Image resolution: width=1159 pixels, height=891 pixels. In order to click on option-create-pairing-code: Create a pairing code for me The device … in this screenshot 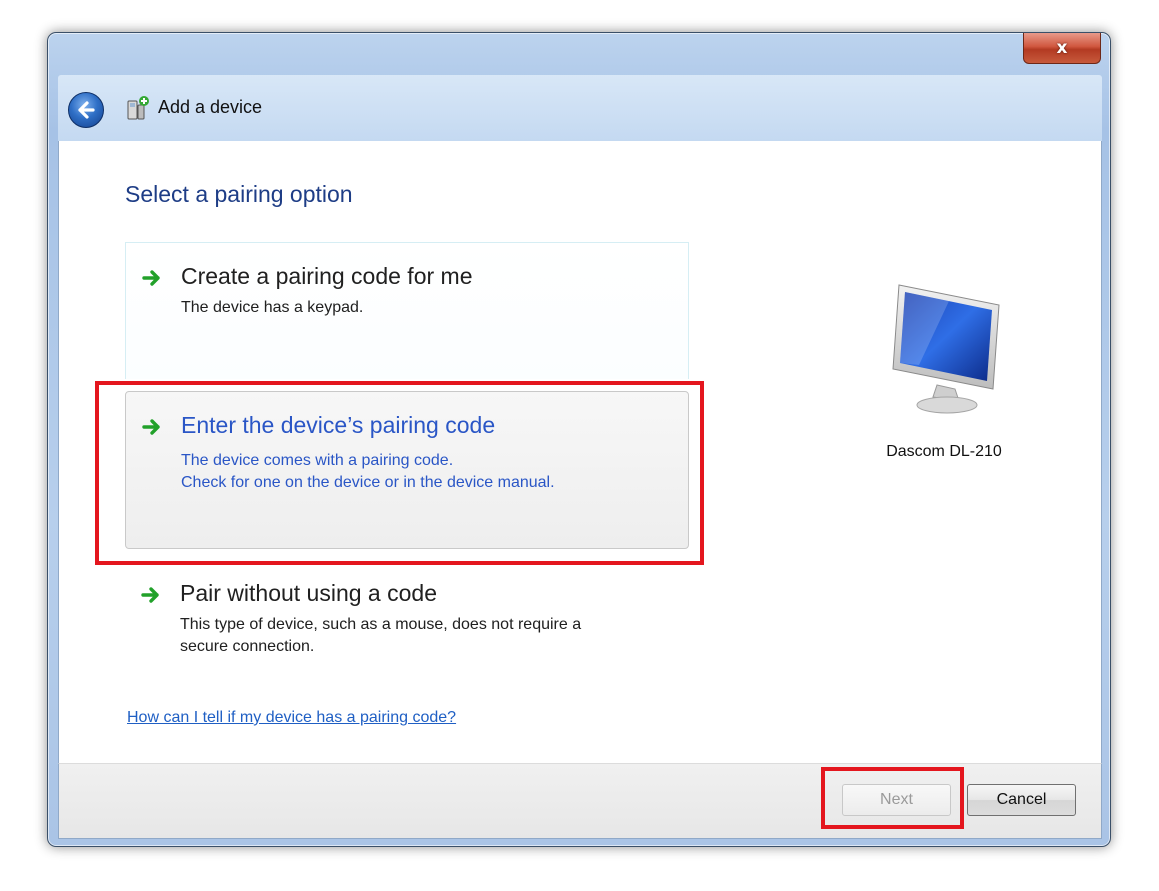, I will do `click(407, 310)`.